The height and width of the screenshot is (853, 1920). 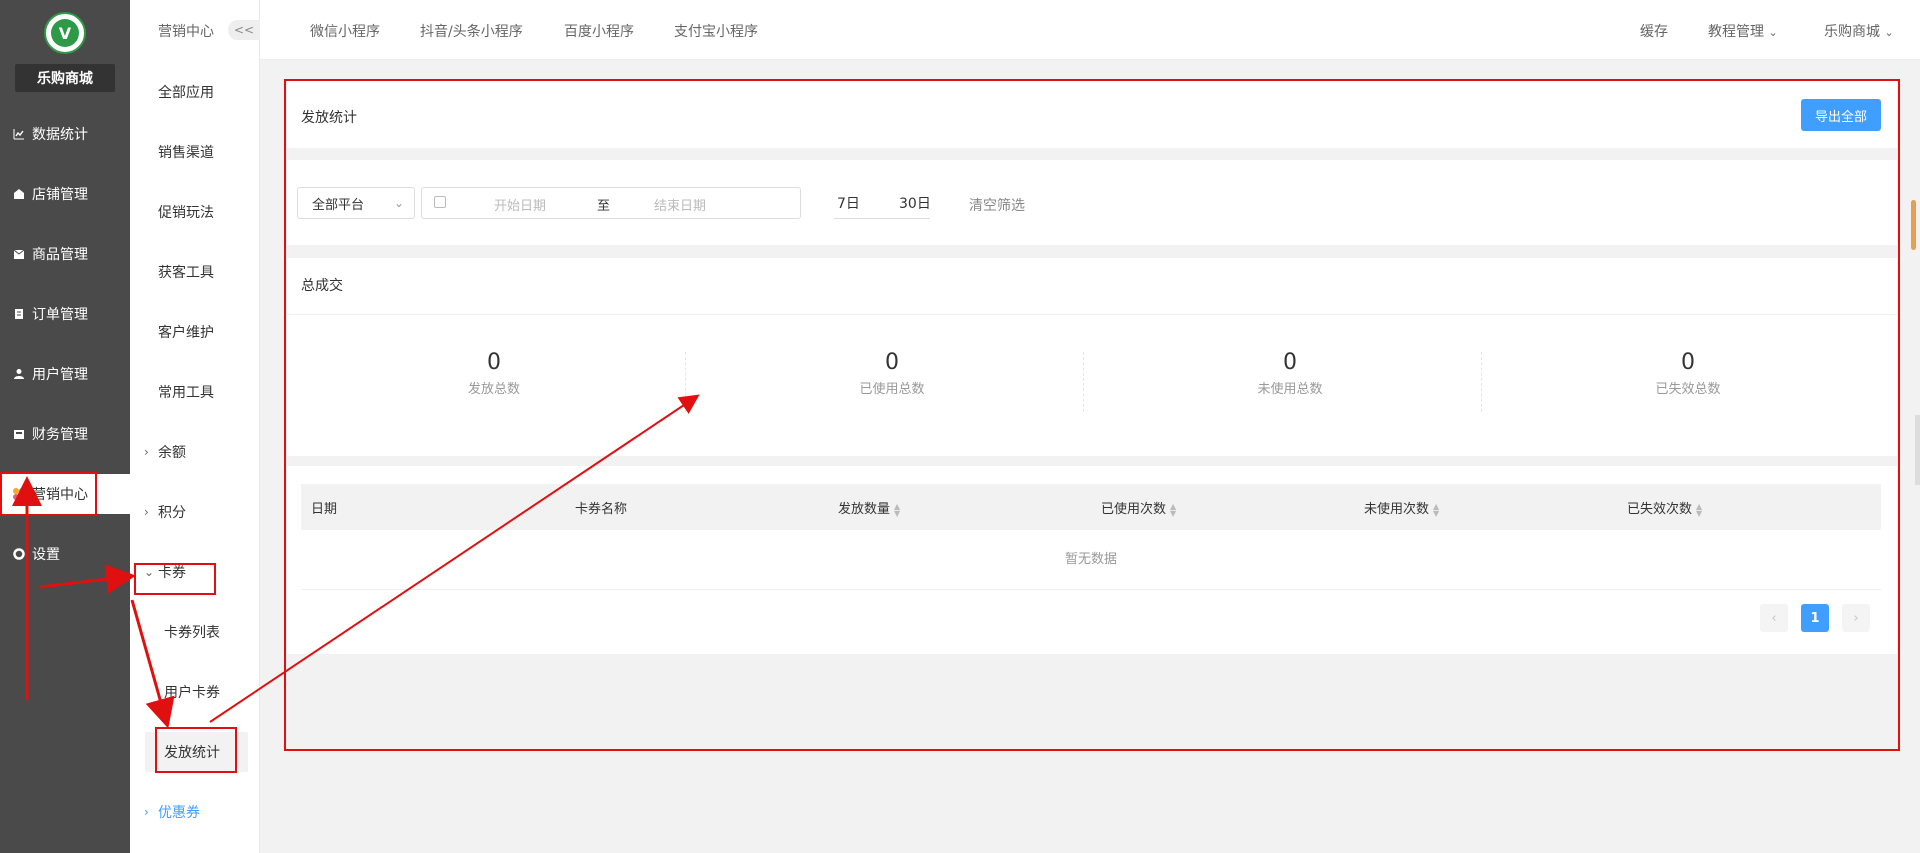 I want to click on current-page-button: 1, so click(x=1815, y=618).